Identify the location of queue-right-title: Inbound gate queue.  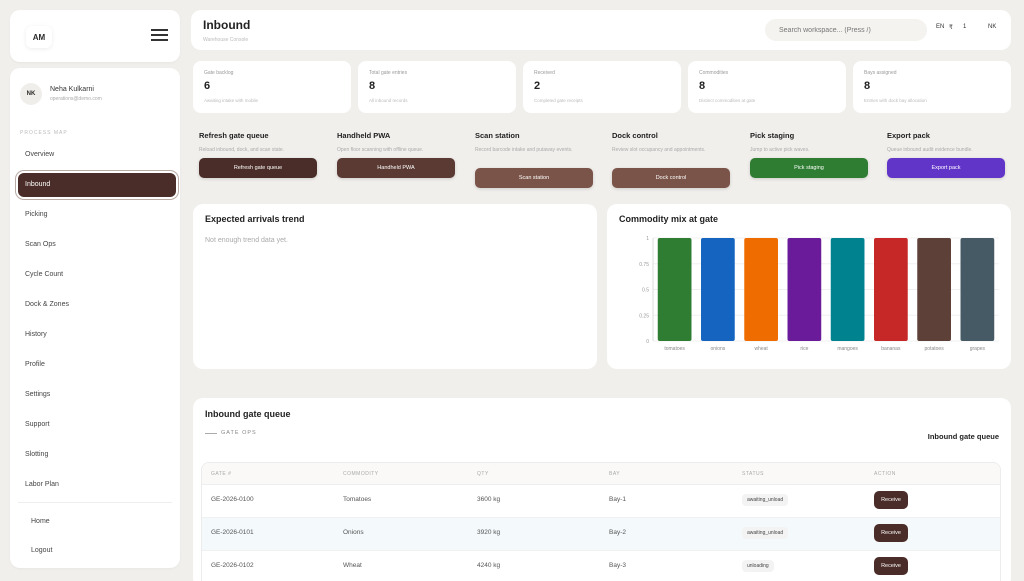
(963, 436).